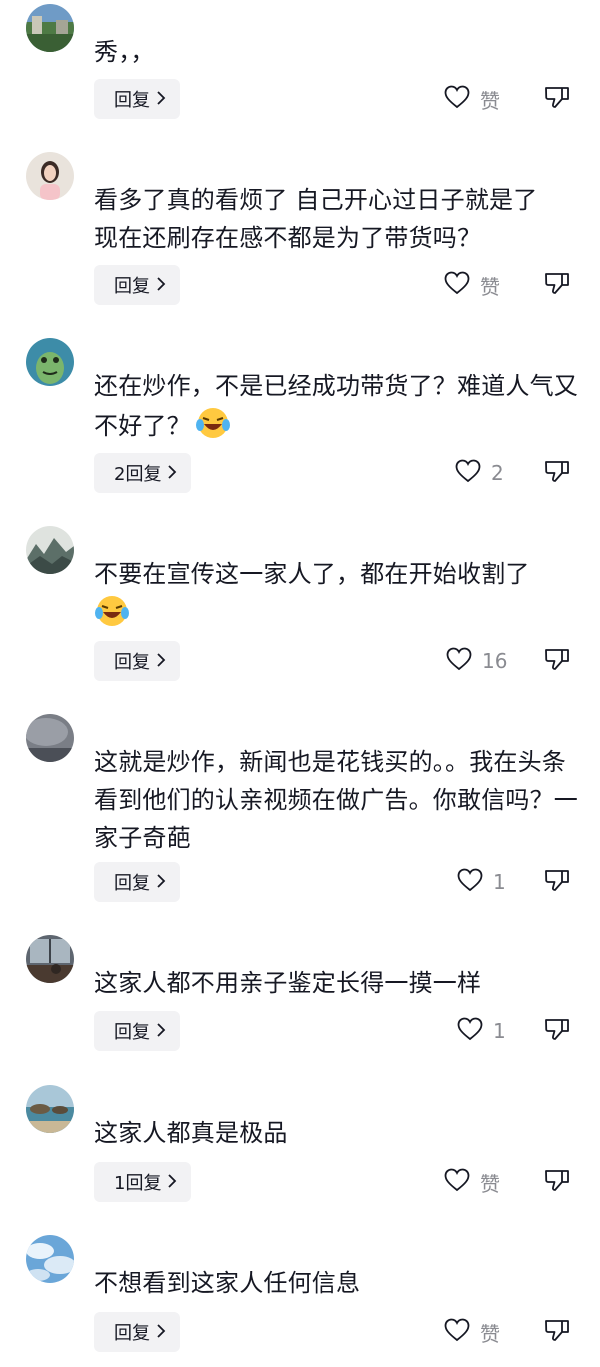 This screenshot has width=600, height=1367. What do you see at coordinates (138, 474) in the screenshot?
I see `reply-label: 2回复` at bounding box center [138, 474].